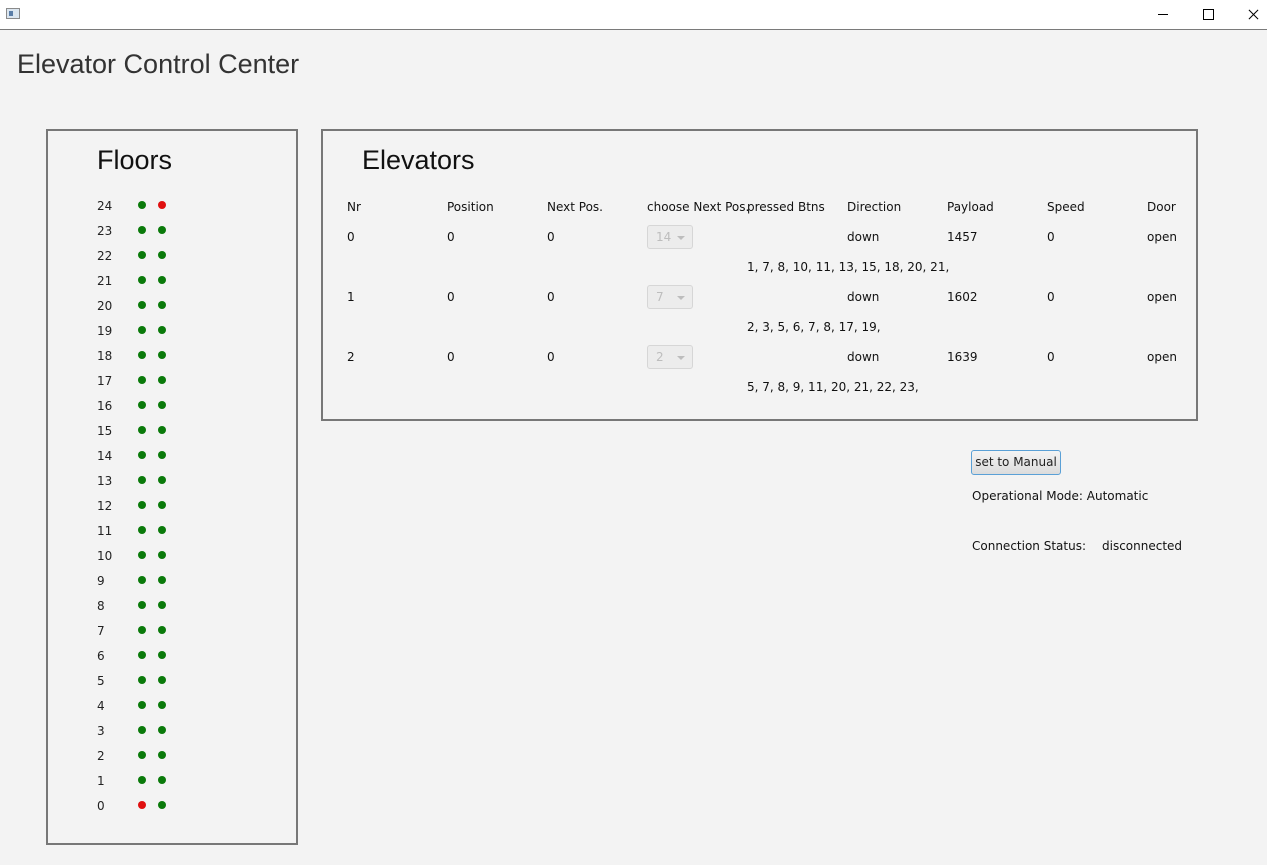 This screenshot has width=1267, height=865. I want to click on chevron-down-icon, so click(681, 298).